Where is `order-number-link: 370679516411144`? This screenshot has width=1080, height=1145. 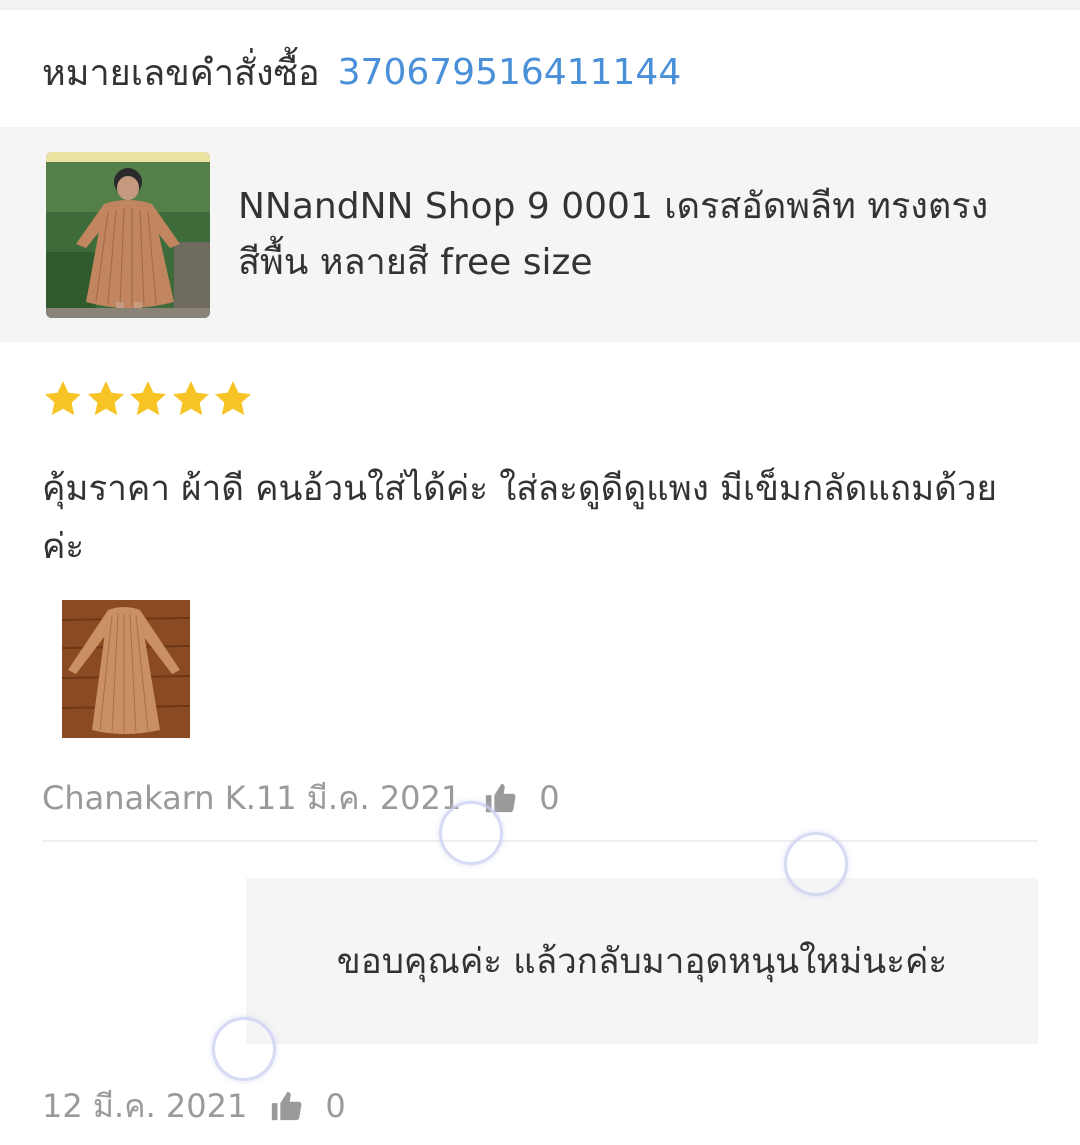 order-number-link: 370679516411144 is located at coordinates (510, 72).